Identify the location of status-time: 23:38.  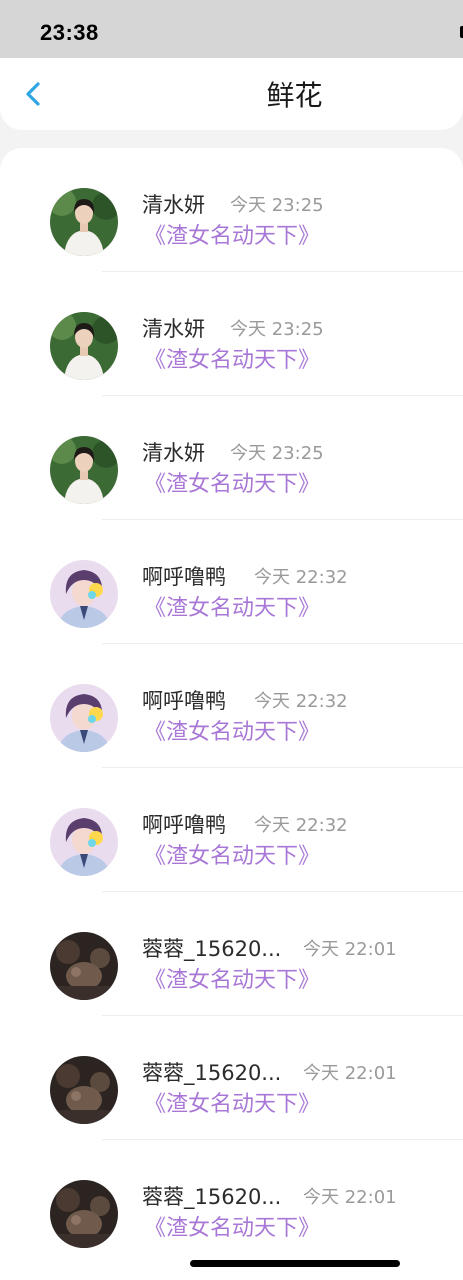
(69, 32).